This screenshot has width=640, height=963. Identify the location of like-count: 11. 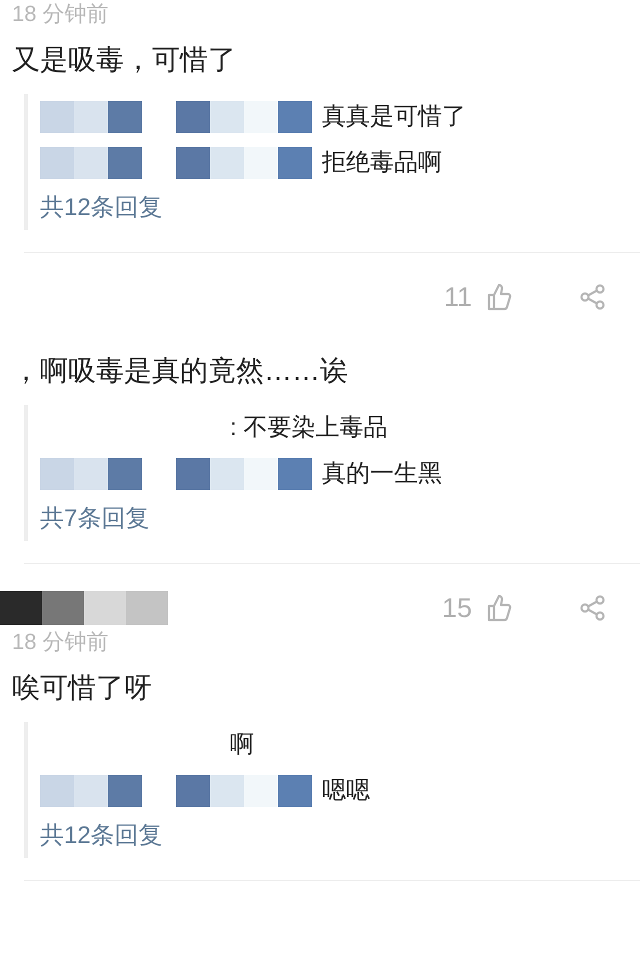
(458, 297).